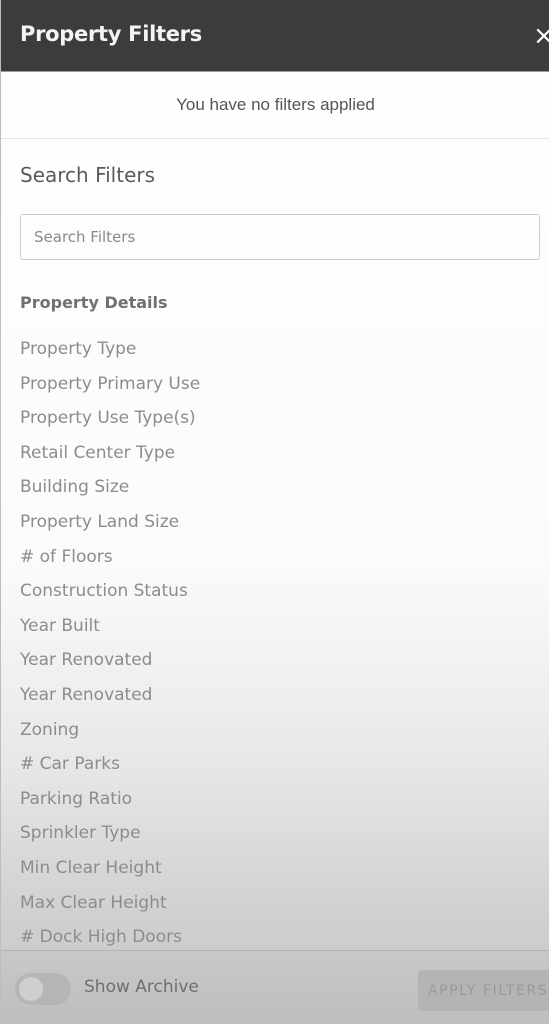  Describe the element at coordinates (110, 389) in the screenshot. I see `filter-item-property-primary-use: Property Primary Use` at that location.